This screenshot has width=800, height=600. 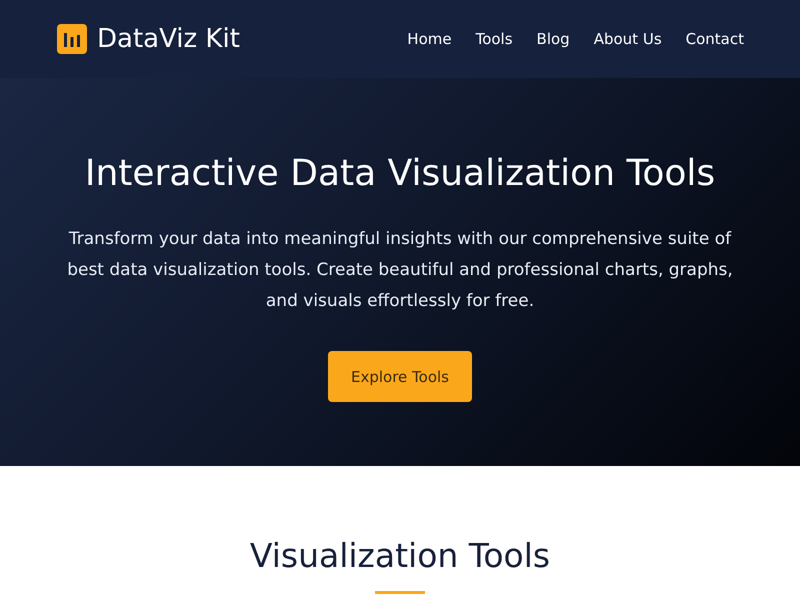 What do you see at coordinates (400, 592) in the screenshot?
I see `title-underline` at bounding box center [400, 592].